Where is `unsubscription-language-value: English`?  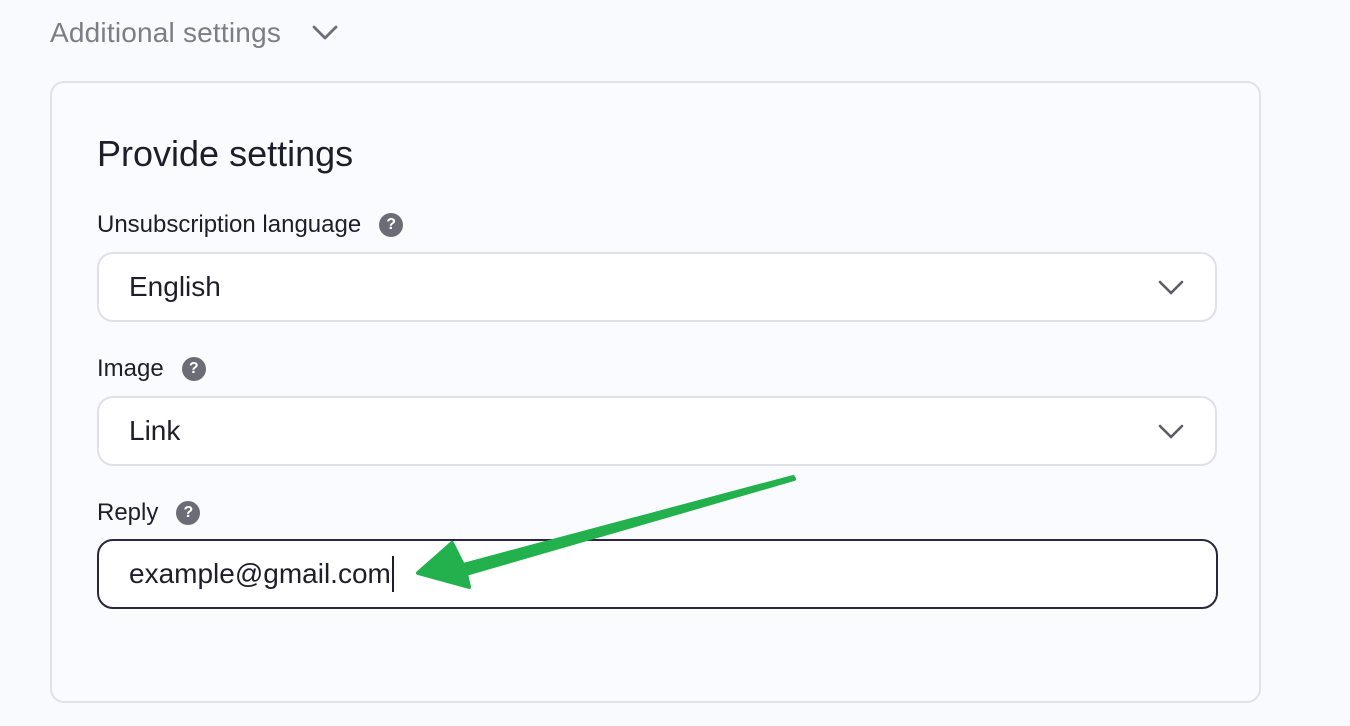 unsubscription-language-value: English is located at coordinates (175, 286).